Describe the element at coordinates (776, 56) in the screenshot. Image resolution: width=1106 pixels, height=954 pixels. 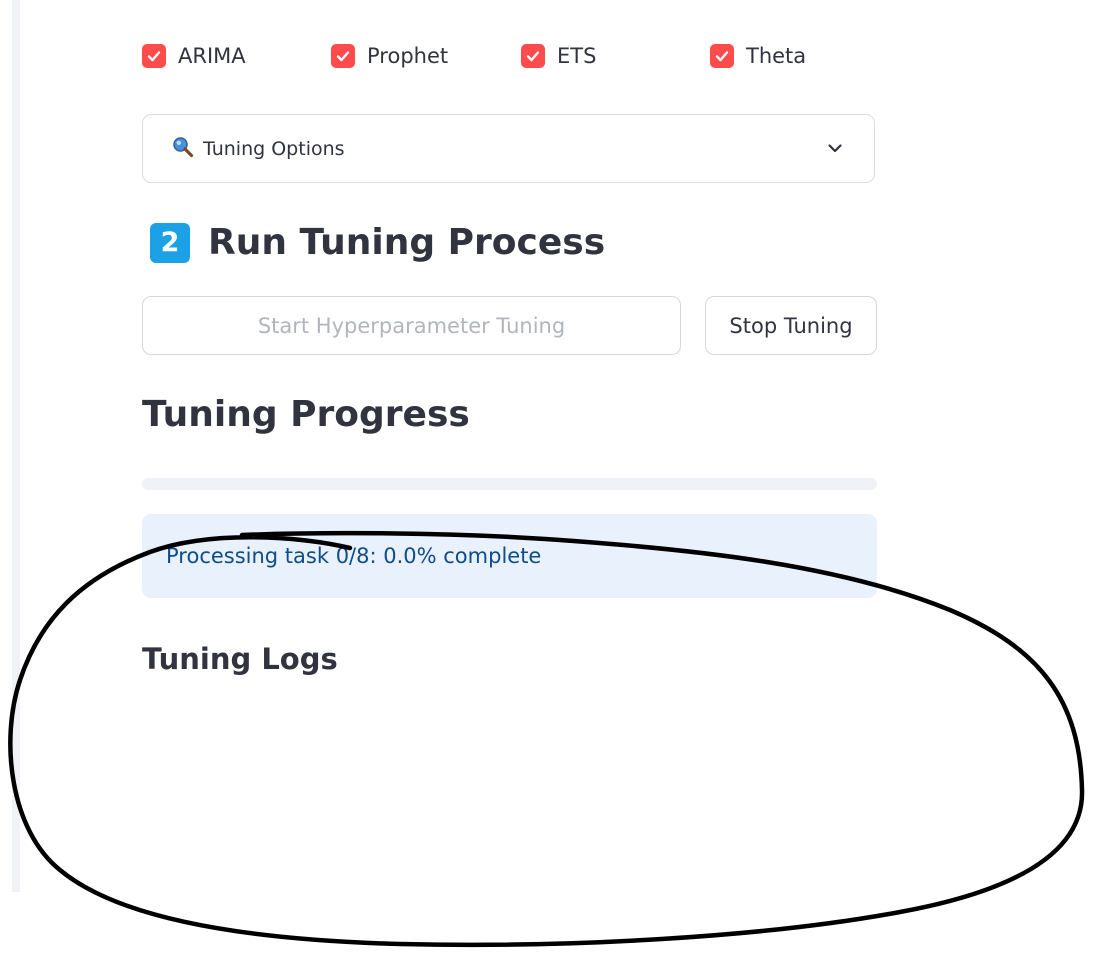
I see `model-label: Theta` at that location.